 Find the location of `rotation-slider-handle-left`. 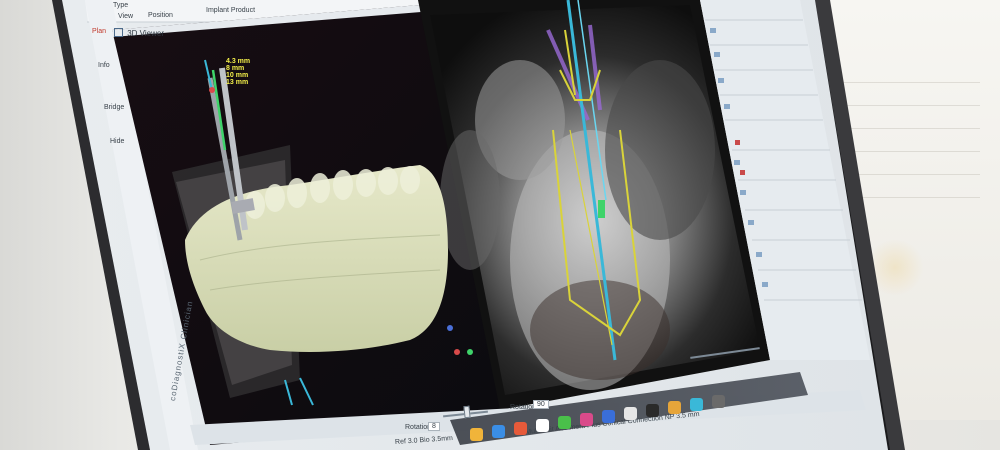

rotation-slider-handle-left is located at coordinates (467, 412).